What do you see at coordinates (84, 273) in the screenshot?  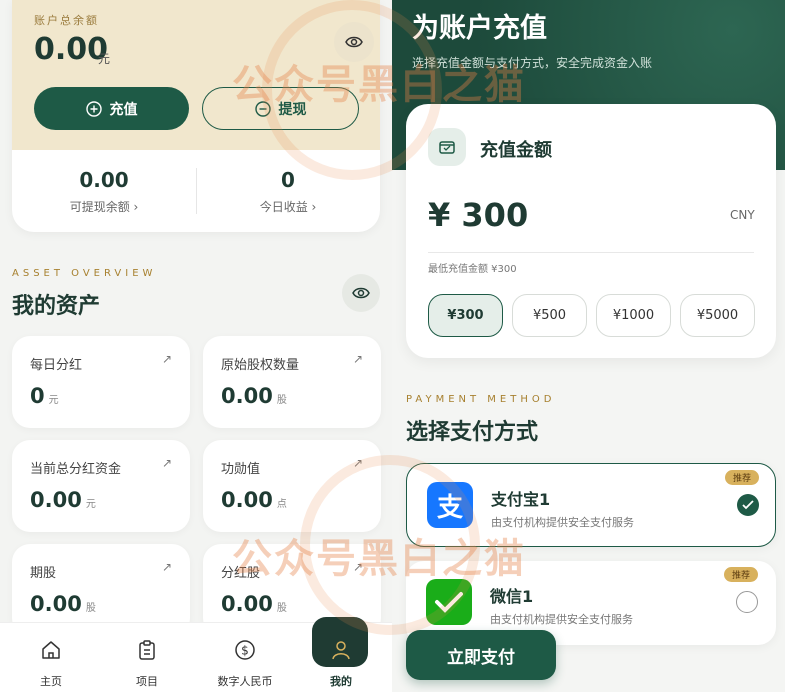 I see `overview-kicker: ASSET OVERVIEW` at bounding box center [84, 273].